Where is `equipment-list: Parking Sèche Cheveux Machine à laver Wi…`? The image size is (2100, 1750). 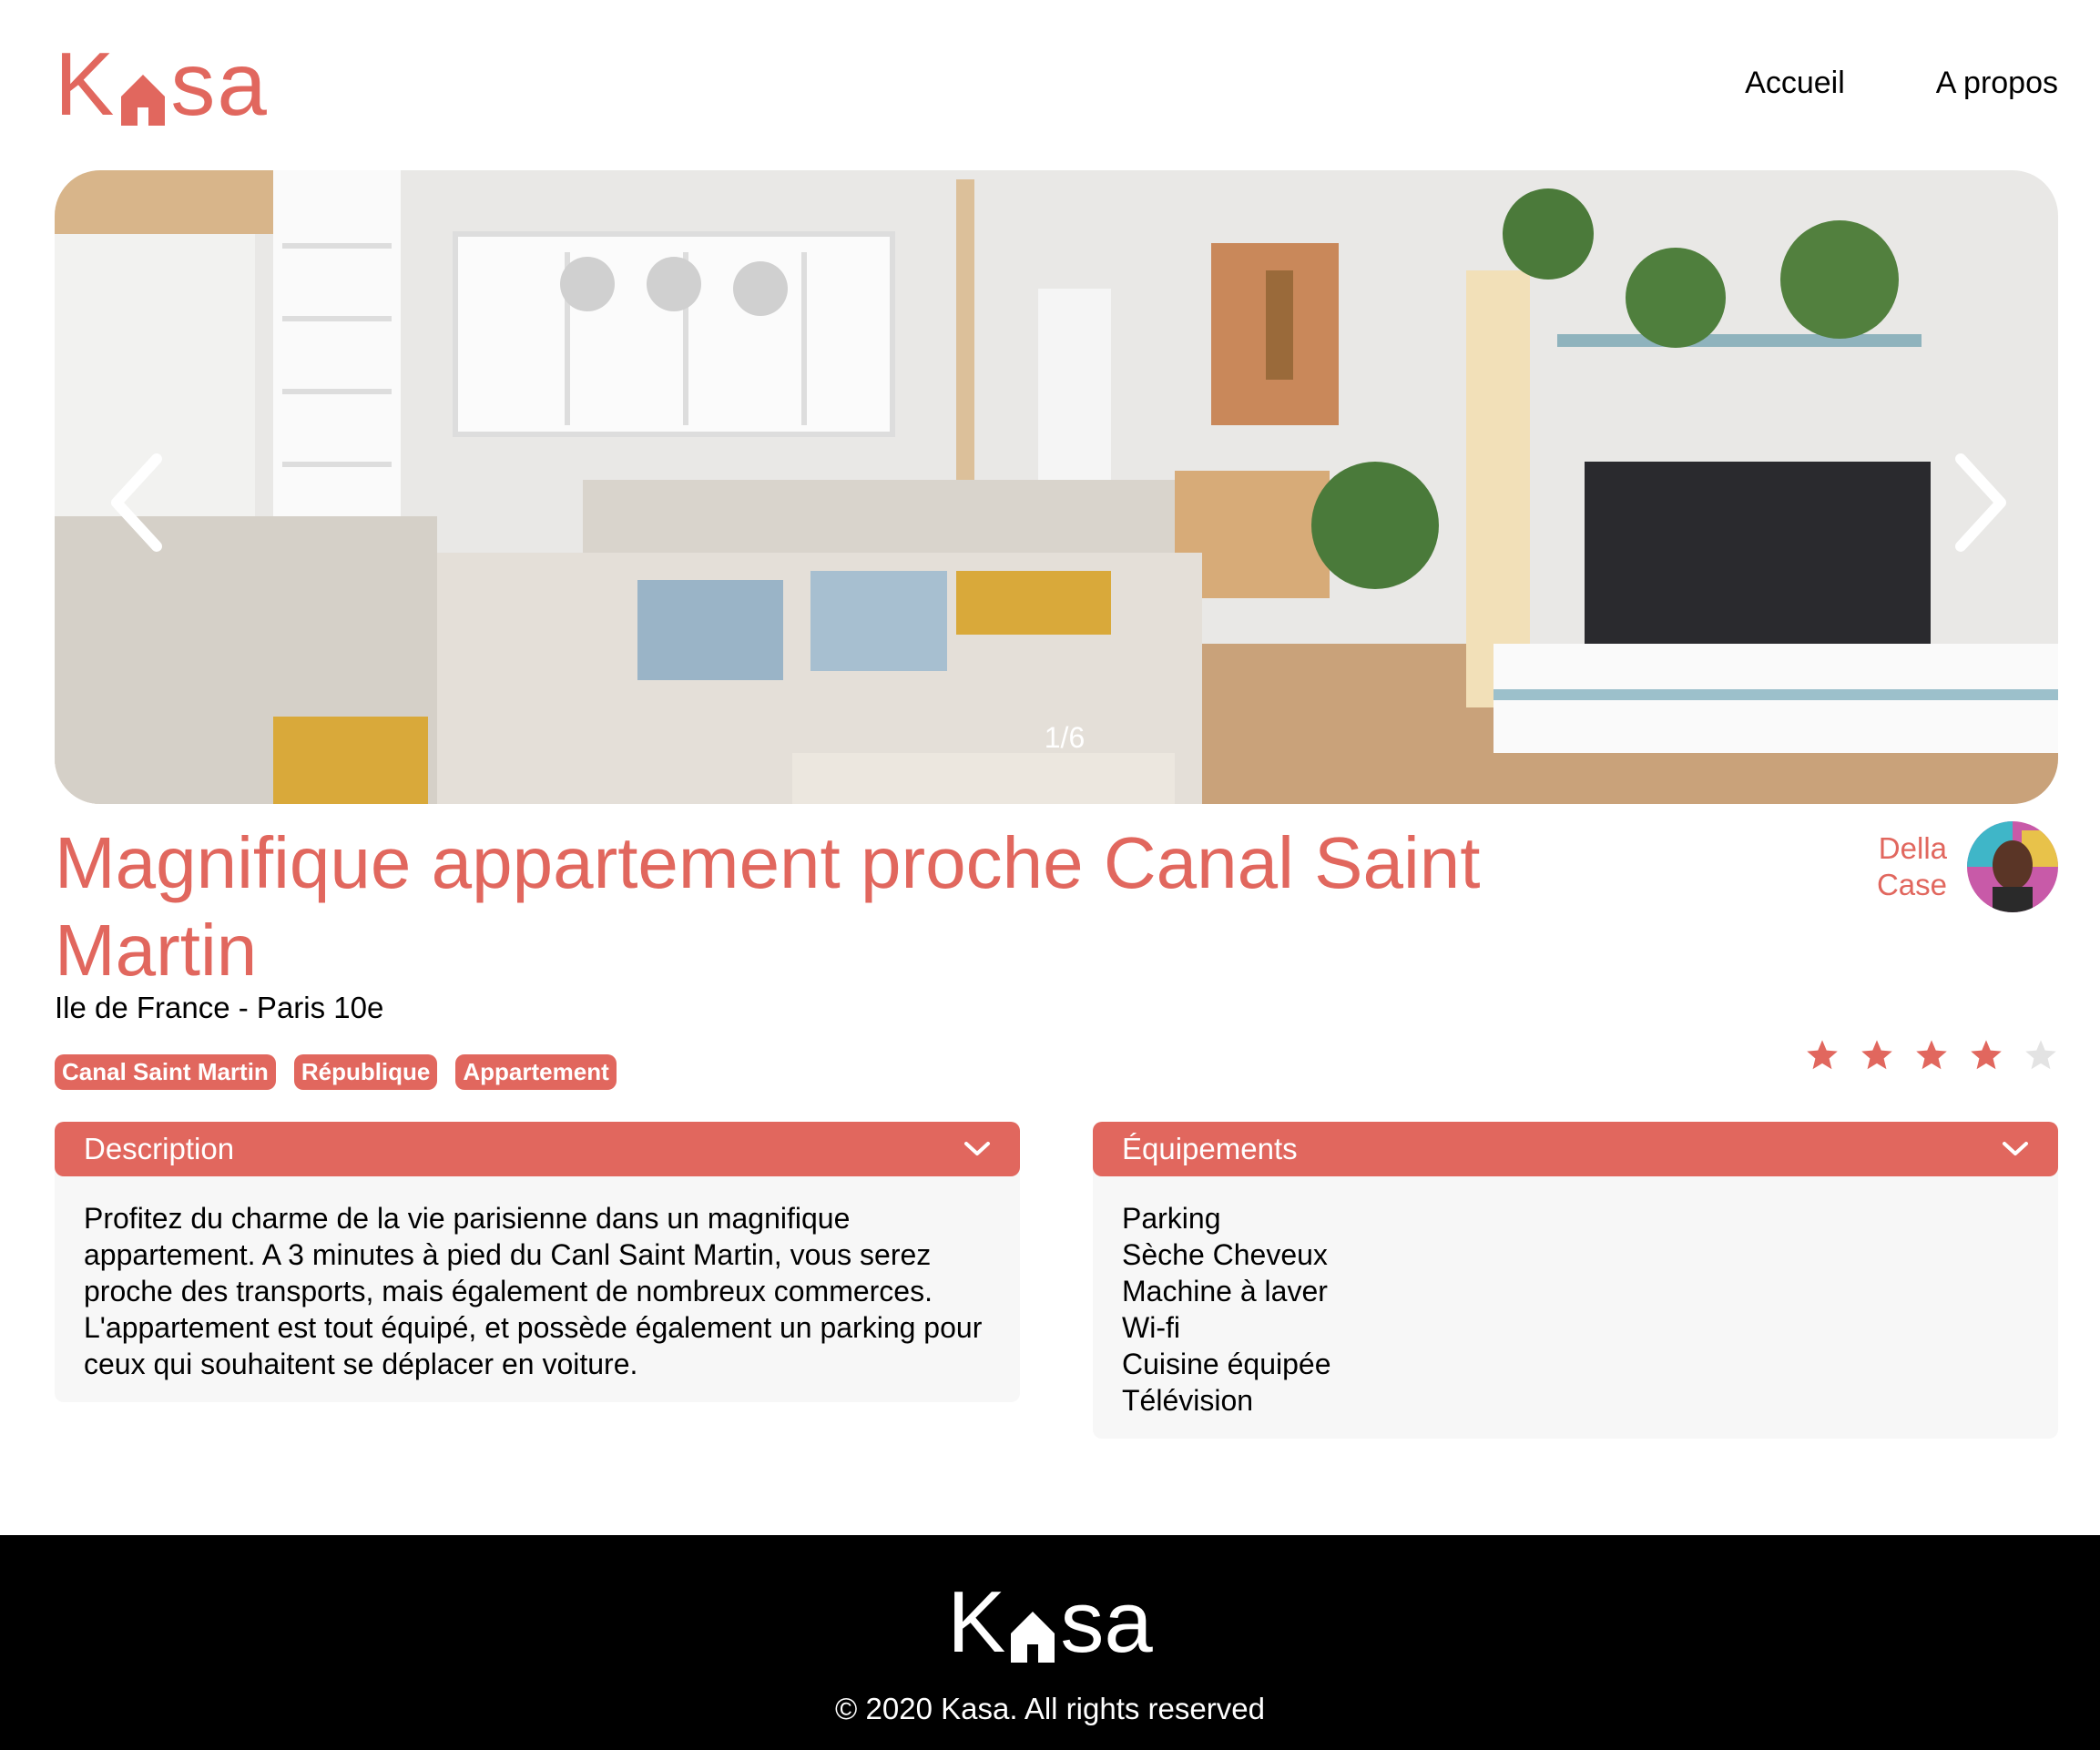
equipment-list: Parking Sèche Cheveux Machine à laver Wi… is located at coordinates (1575, 1309).